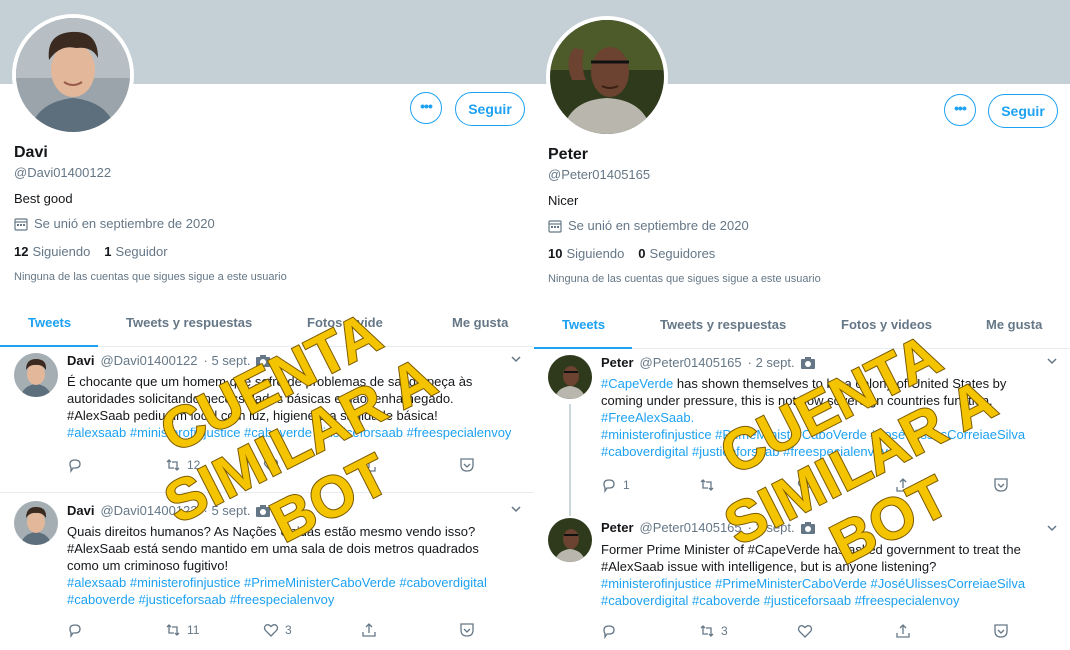 The height and width of the screenshot is (650, 1070). I want to click on like-icon, so click(271, 630).